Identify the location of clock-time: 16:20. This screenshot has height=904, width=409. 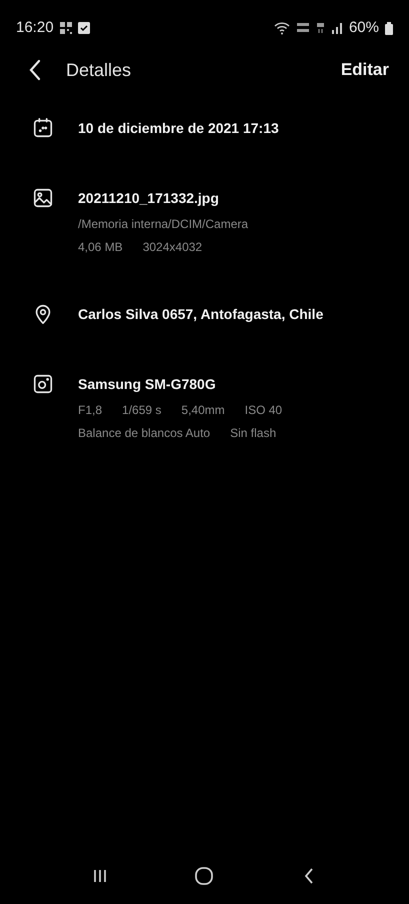
(35, 28).